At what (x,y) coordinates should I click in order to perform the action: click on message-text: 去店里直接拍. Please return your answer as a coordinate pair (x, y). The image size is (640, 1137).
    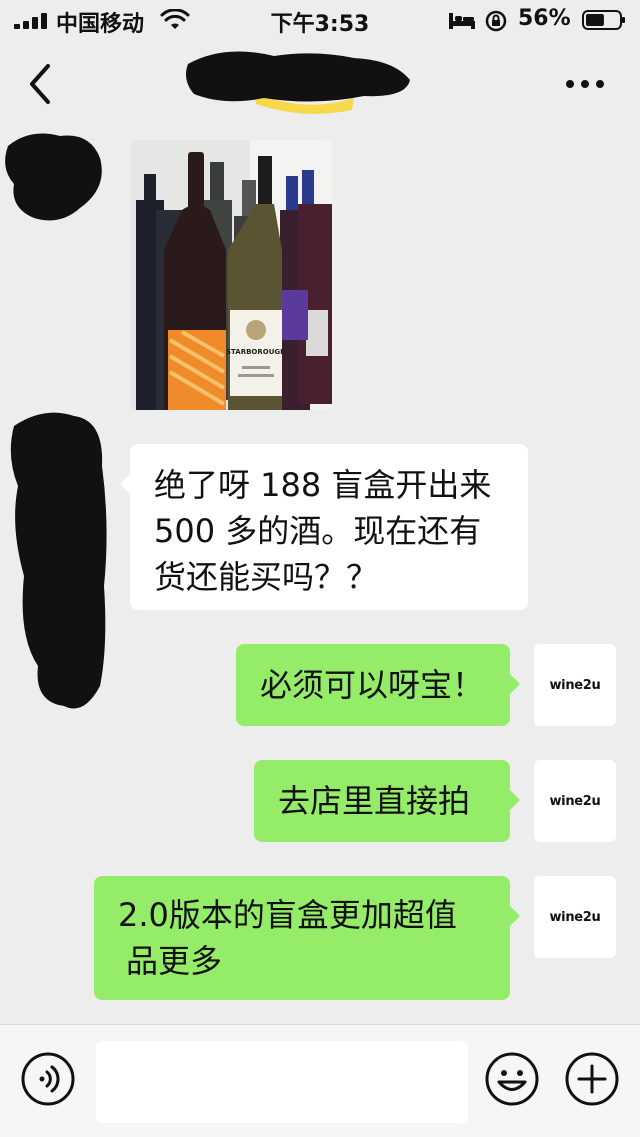
    Looking at the image, I should click on (374, 801).